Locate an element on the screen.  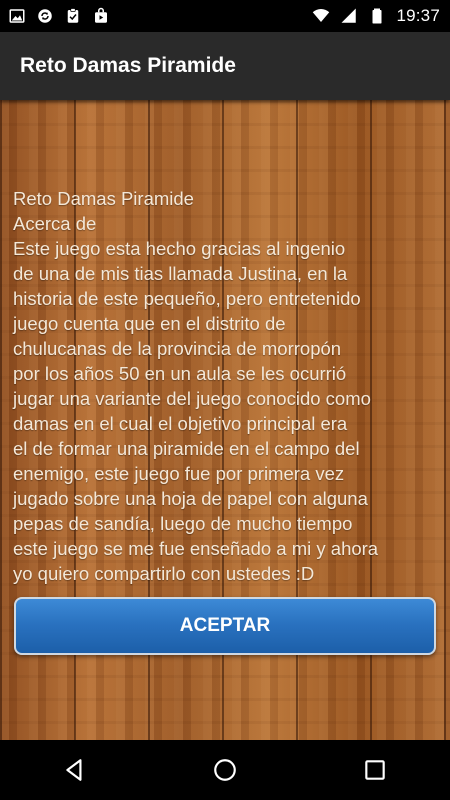
back-icon is located at coordinates (74, 770).